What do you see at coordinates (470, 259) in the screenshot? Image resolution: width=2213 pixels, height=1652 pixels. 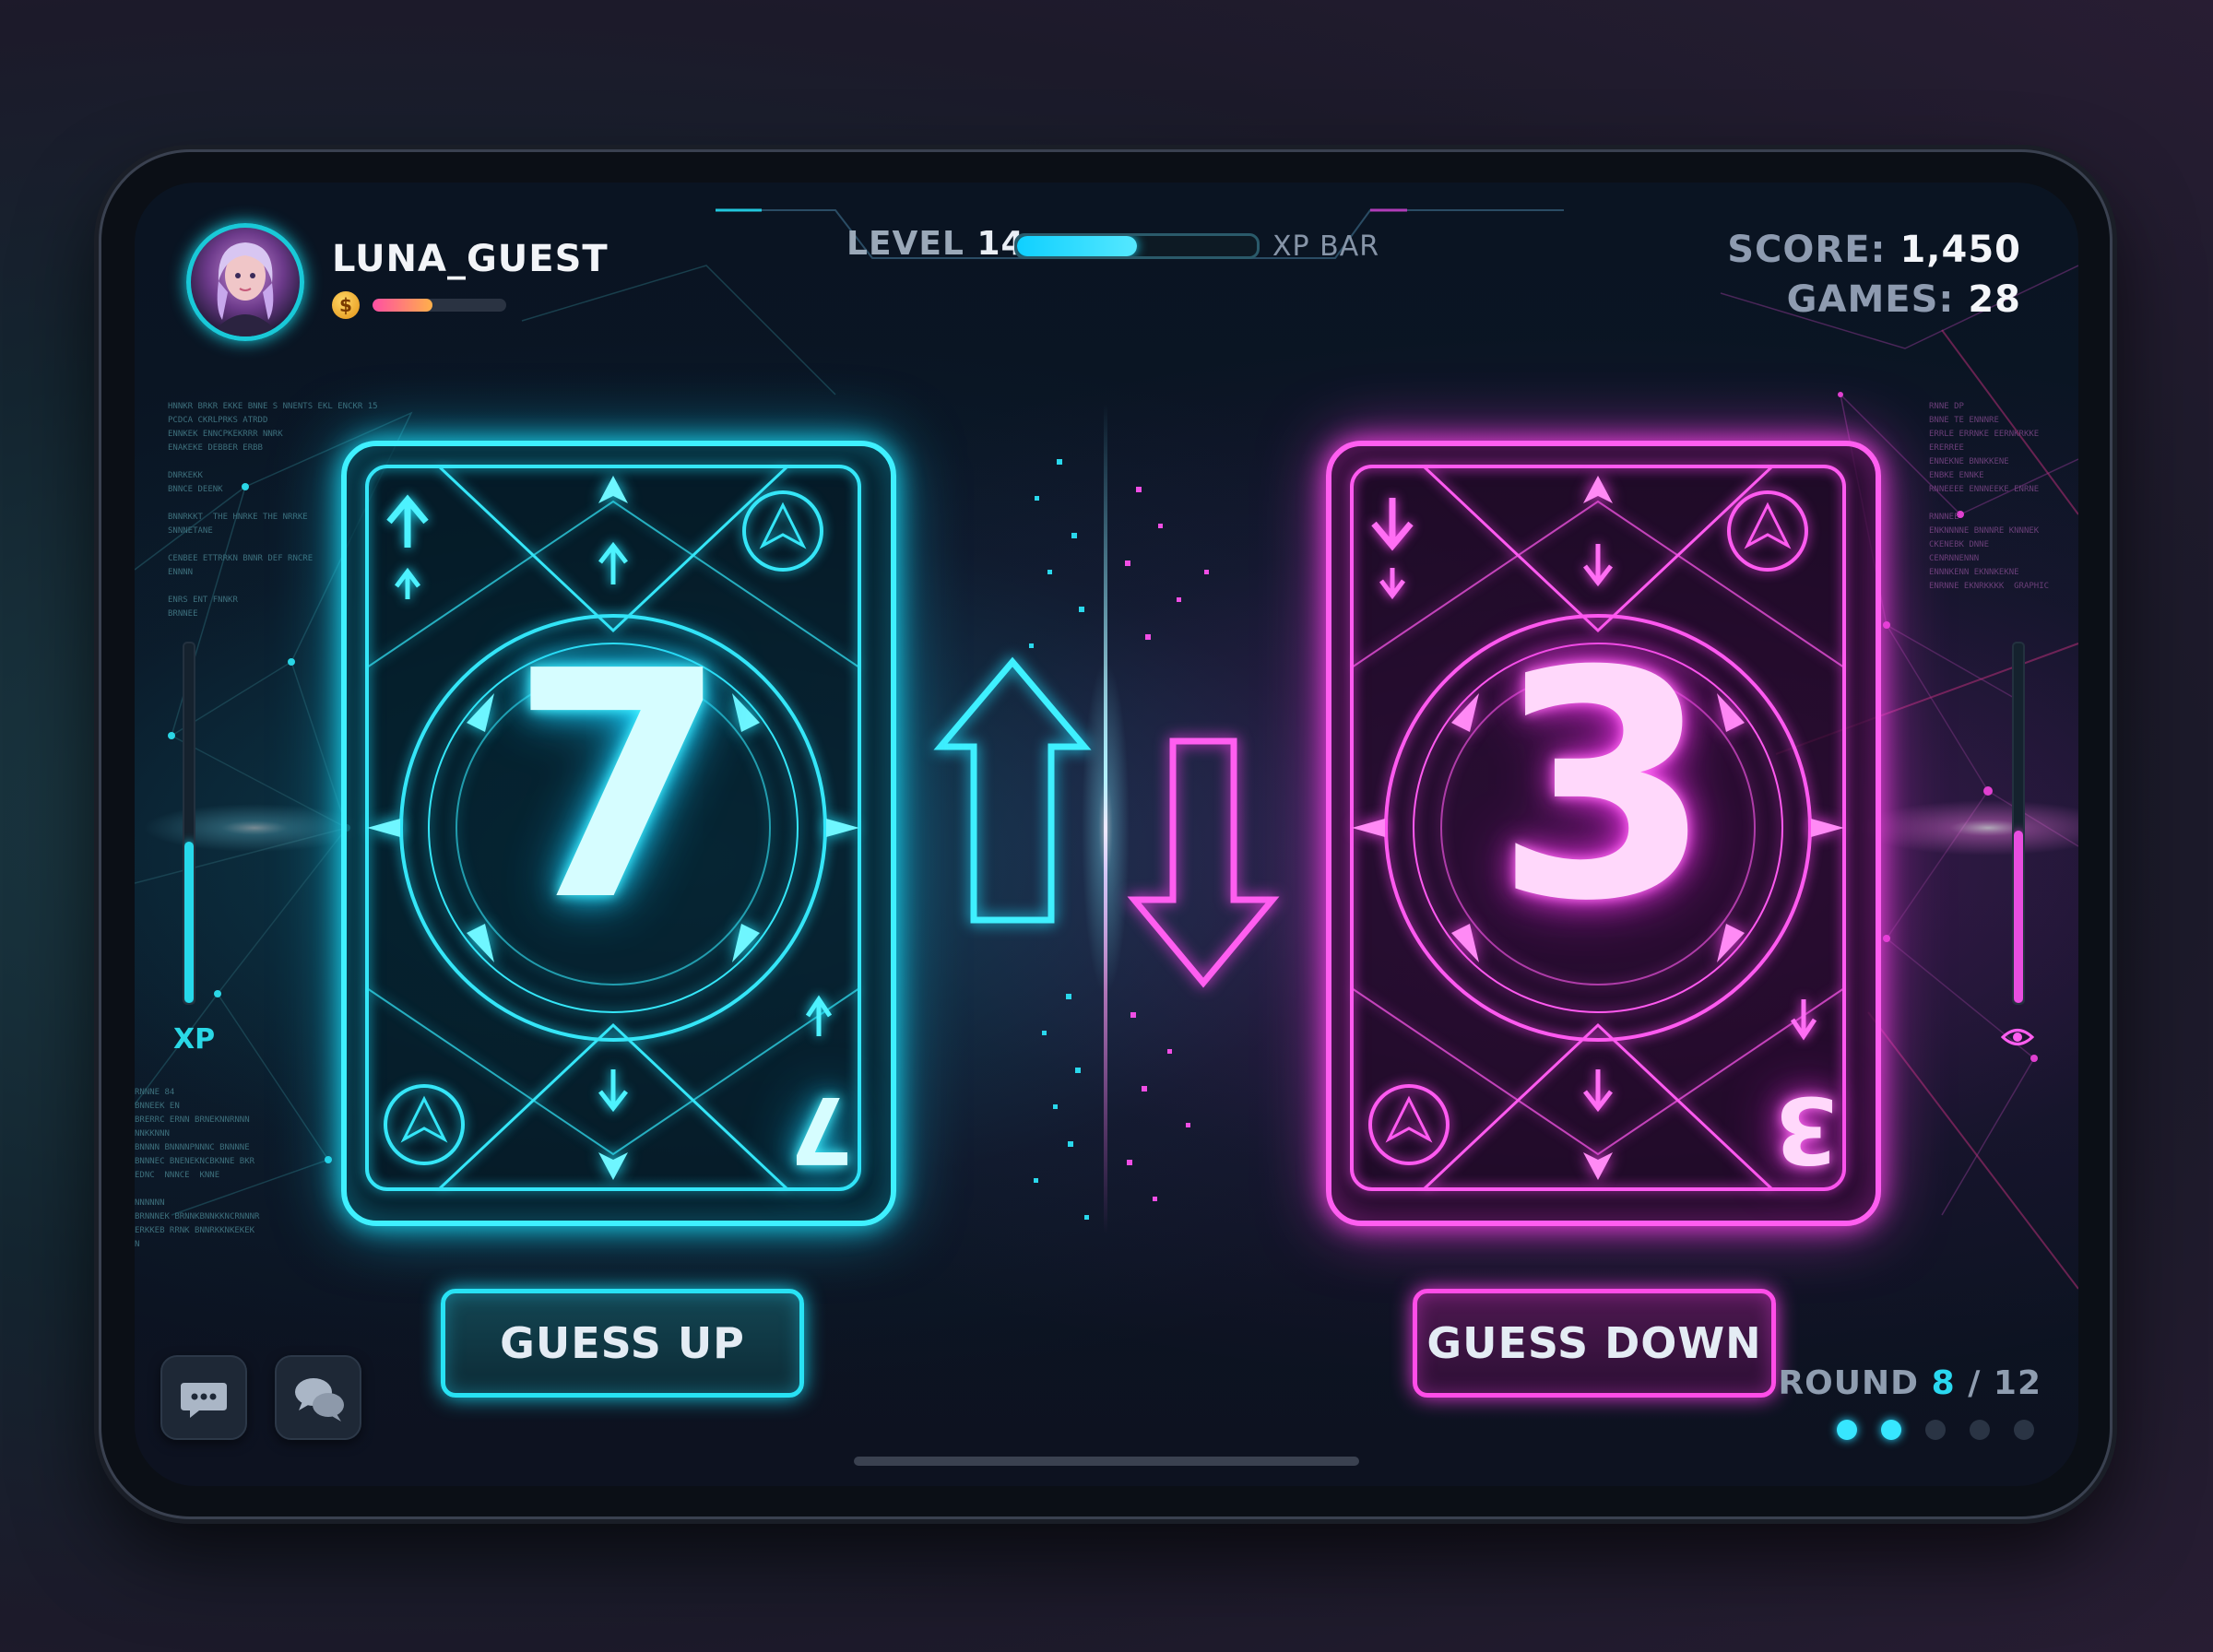 I see `player-name: LUNA_GUEST` at bounding box center [470, 259].